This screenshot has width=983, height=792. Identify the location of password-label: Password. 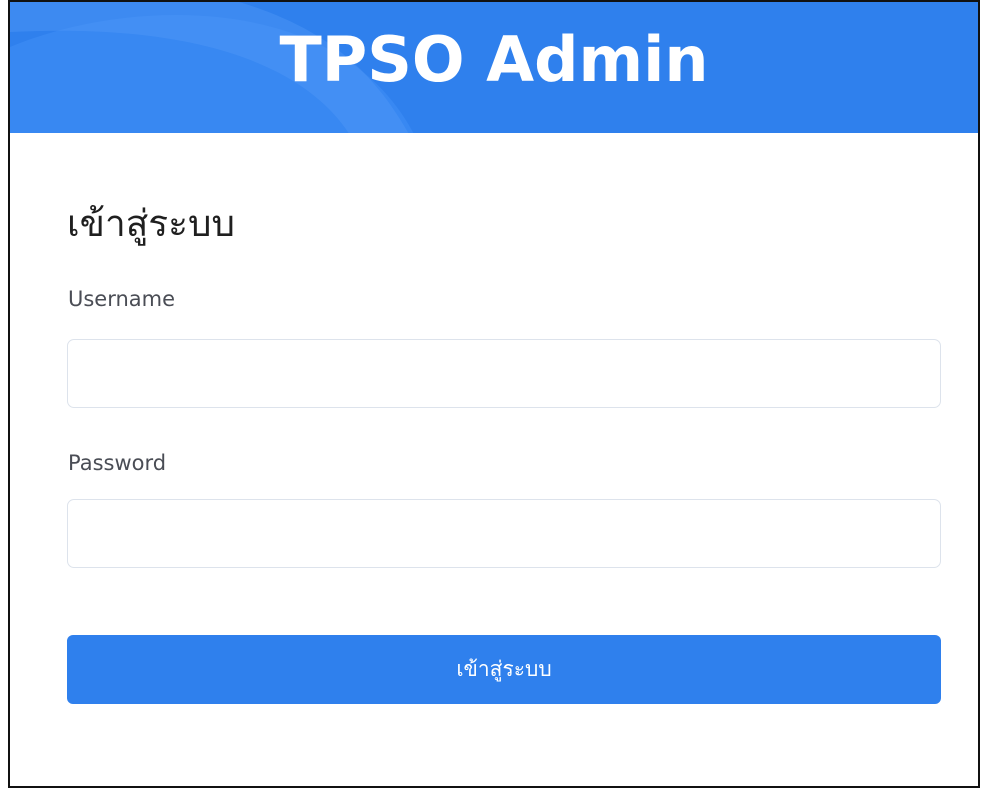
(117, 463).